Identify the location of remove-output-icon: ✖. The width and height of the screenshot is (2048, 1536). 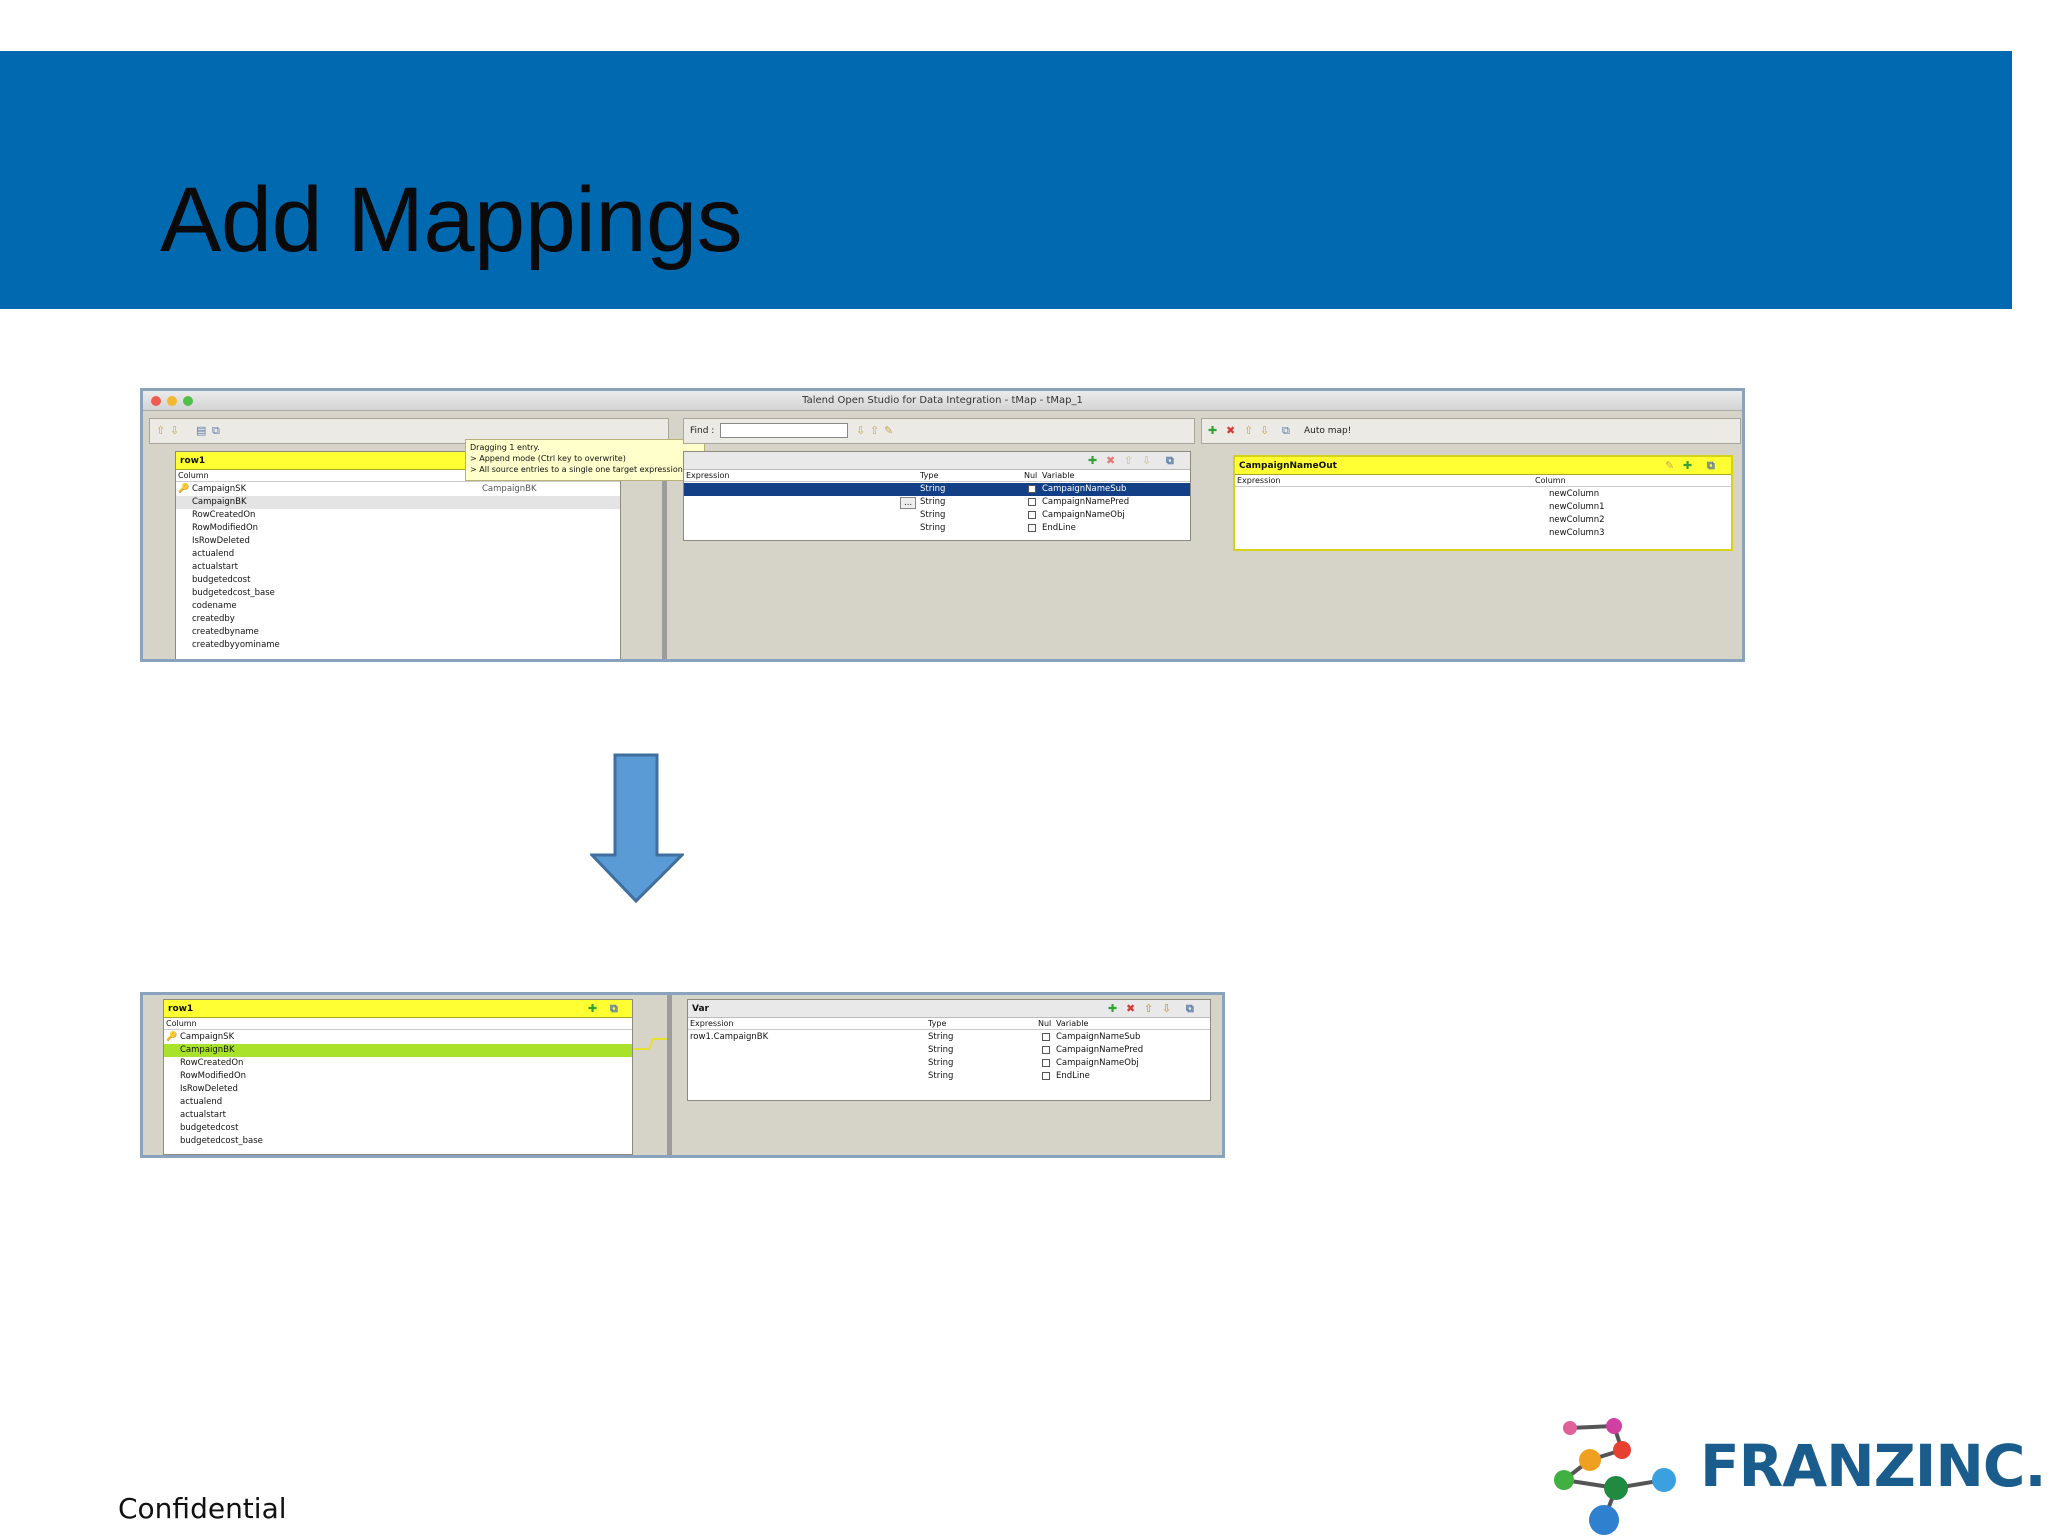
(1230, 431).